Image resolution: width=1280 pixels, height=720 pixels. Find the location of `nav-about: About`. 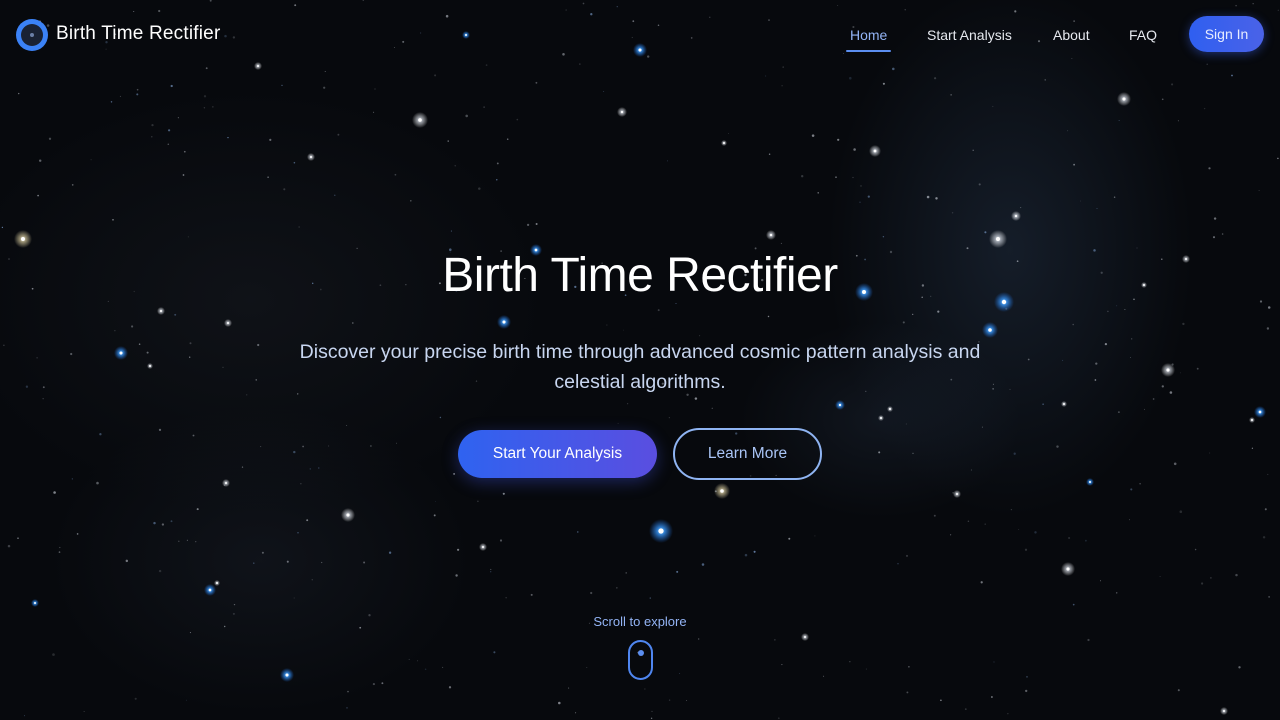

nav-about: About is located at coordinates (1071, 35).